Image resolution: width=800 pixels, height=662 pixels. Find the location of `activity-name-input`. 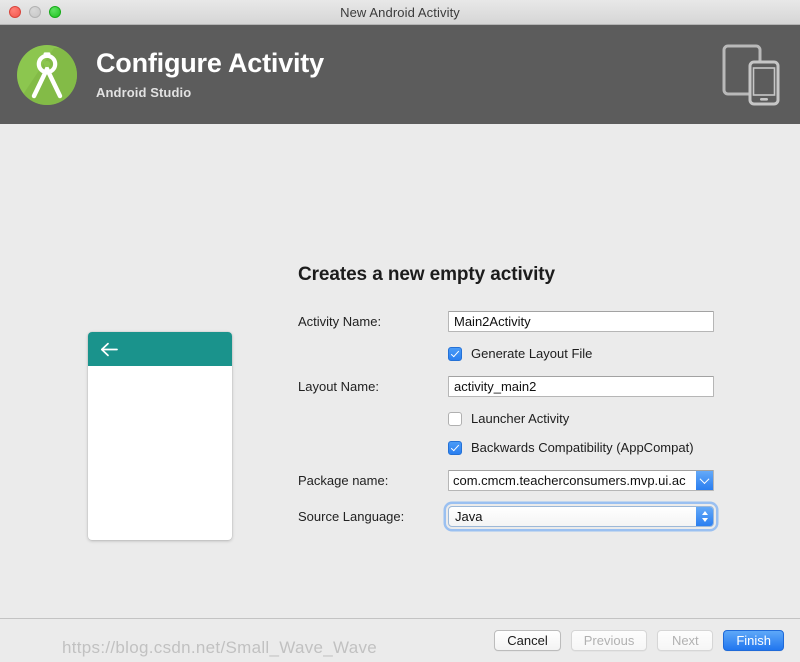

activity-name-input is located at coordinates (581, 321).